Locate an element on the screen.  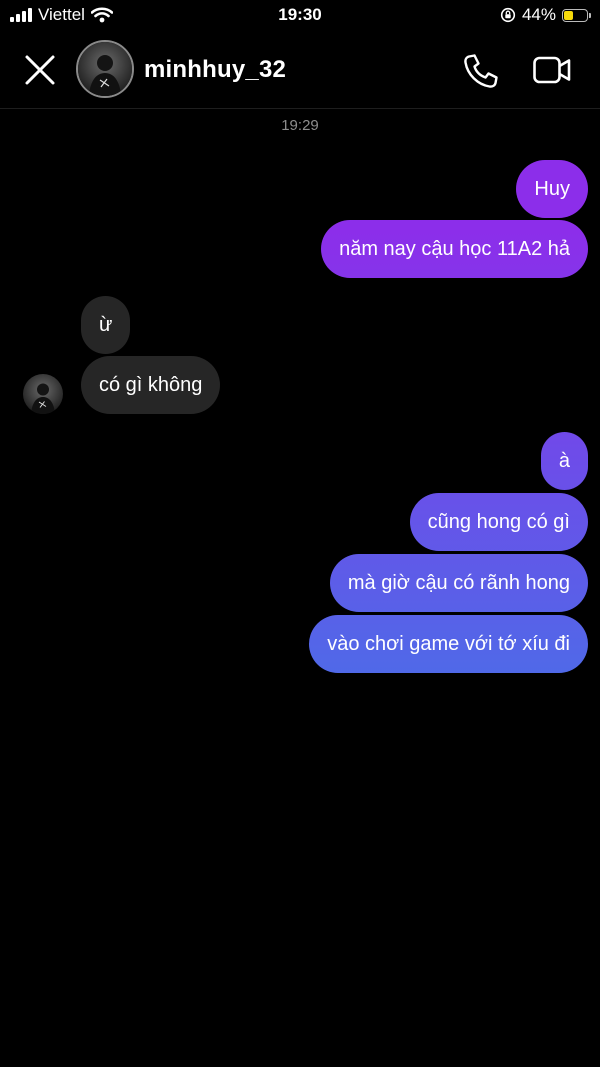
video-camera-icon is located at coordinates (552, 70).